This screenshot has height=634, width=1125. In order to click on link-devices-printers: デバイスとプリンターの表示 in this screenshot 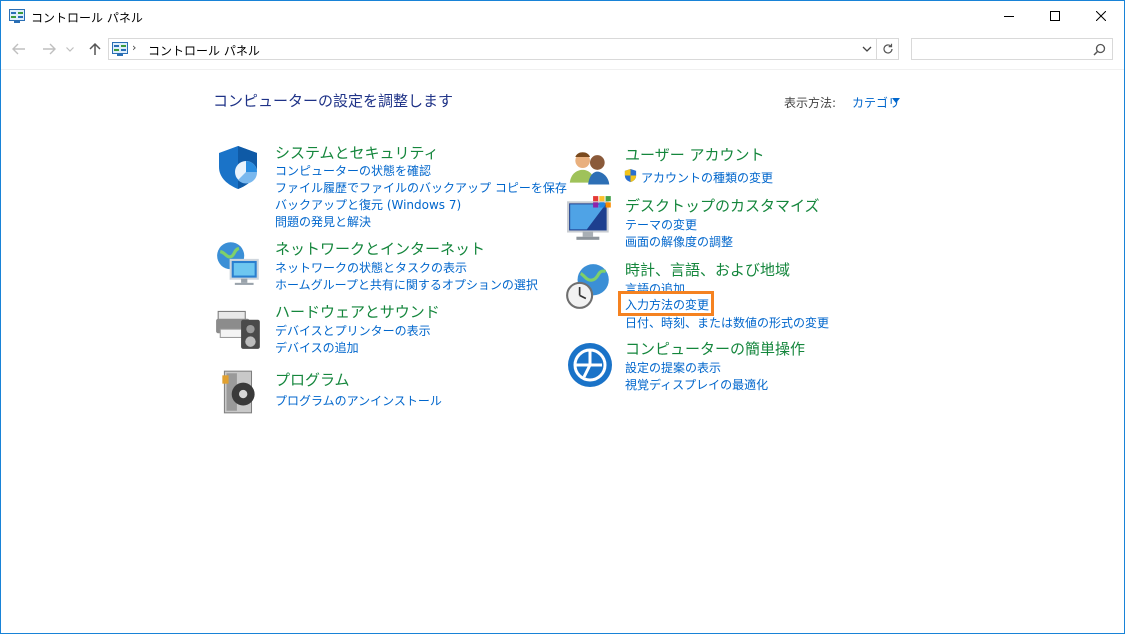, I will do `click(353, 330)`.